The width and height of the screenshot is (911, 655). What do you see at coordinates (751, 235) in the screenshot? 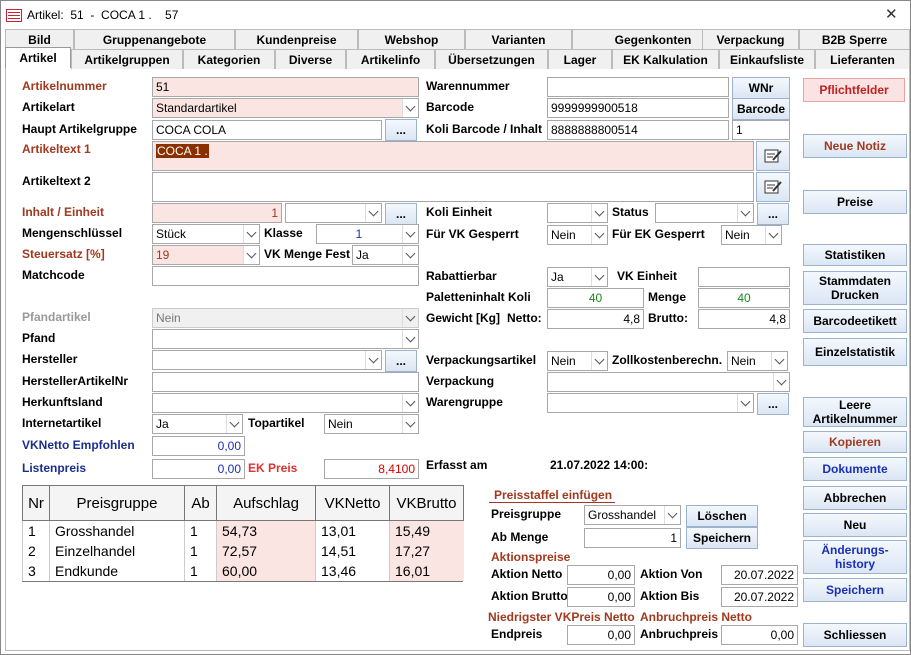
I see `fuerek-select: Nein` at bounding box center [751, 235].